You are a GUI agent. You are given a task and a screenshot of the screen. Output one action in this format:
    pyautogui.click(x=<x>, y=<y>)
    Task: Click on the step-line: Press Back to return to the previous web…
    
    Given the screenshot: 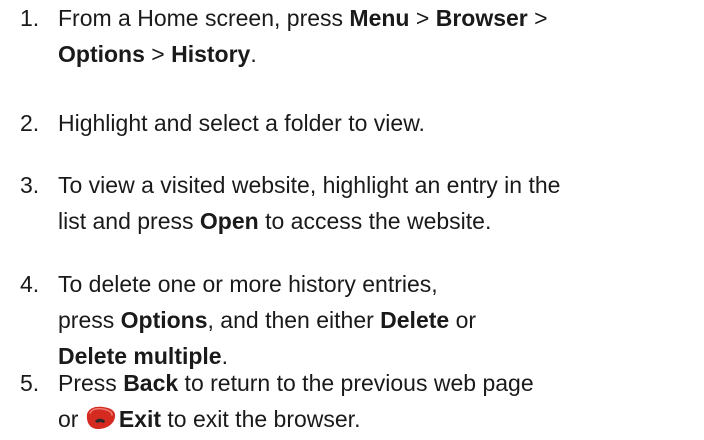 What is the action you would take?
    pyautogui.click(x=378, y=383)
    